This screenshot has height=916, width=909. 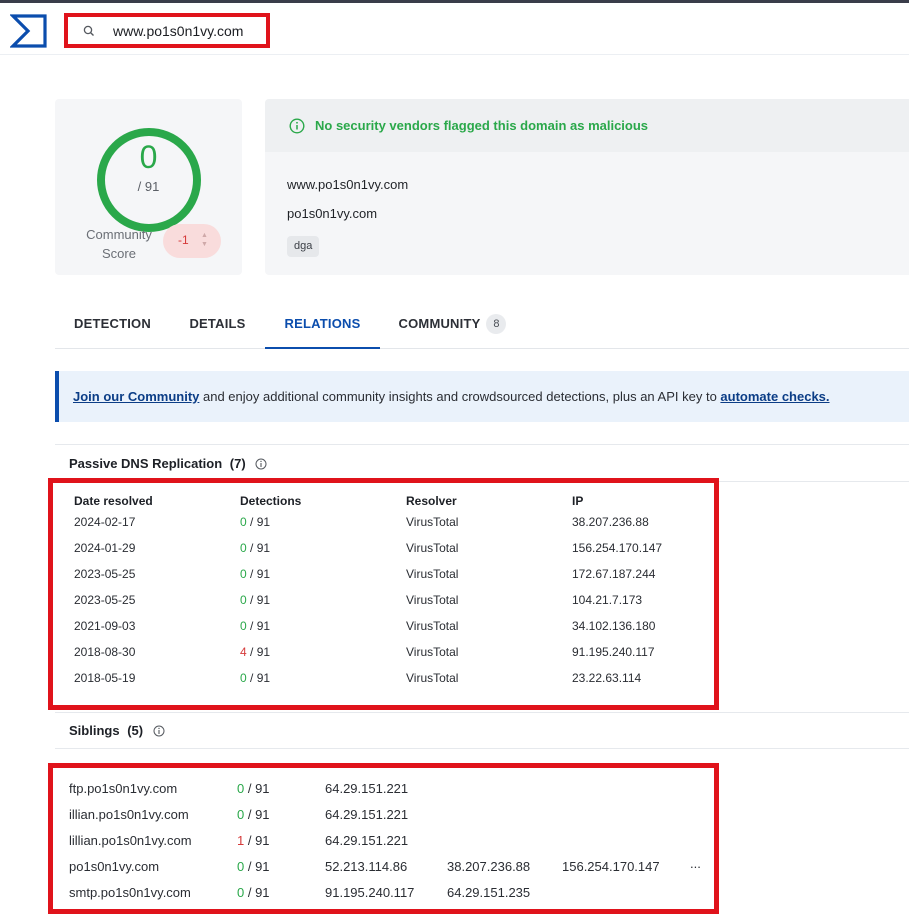 I want to click on sibling-domain-link: po1s0n1vy.com, so click(x=114, y=866).